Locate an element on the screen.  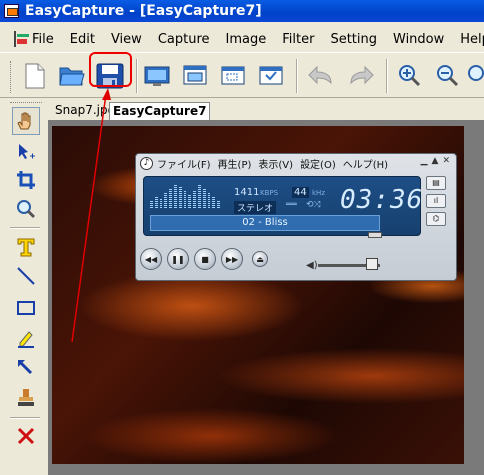
move-tool-button is located at coordinates (26, 152).